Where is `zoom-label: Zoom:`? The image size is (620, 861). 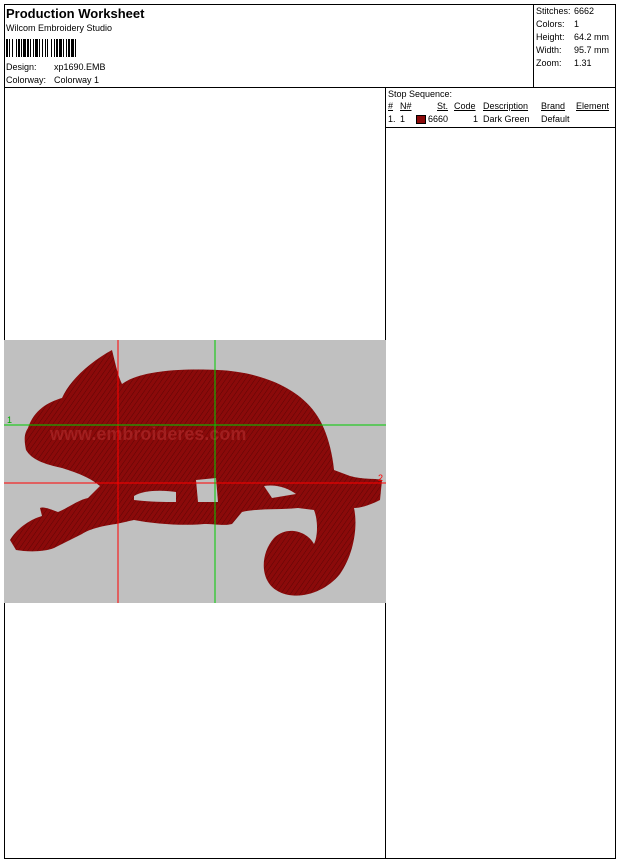 zoom-label: Zoom: is located at coordinates (549, 63).